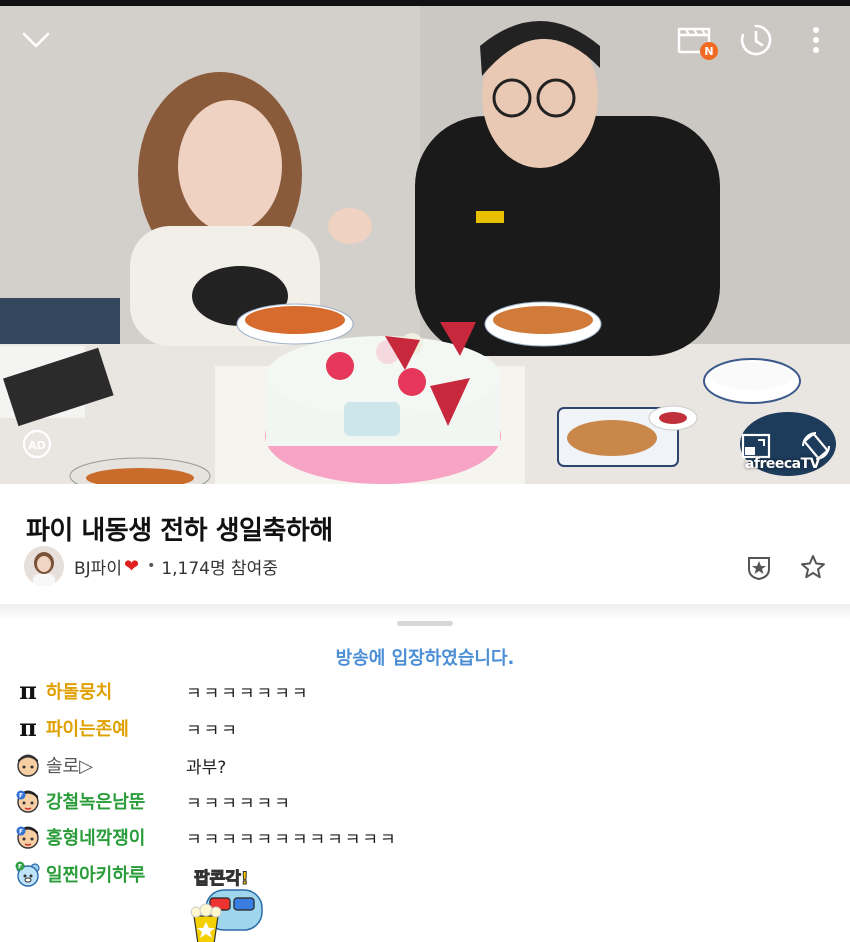 This screenshot has height=942, width=850. Describe the element at coordinates (424, 765) in the screenshot. I see `chat-message: 솔로▷ 과부?` at that location.